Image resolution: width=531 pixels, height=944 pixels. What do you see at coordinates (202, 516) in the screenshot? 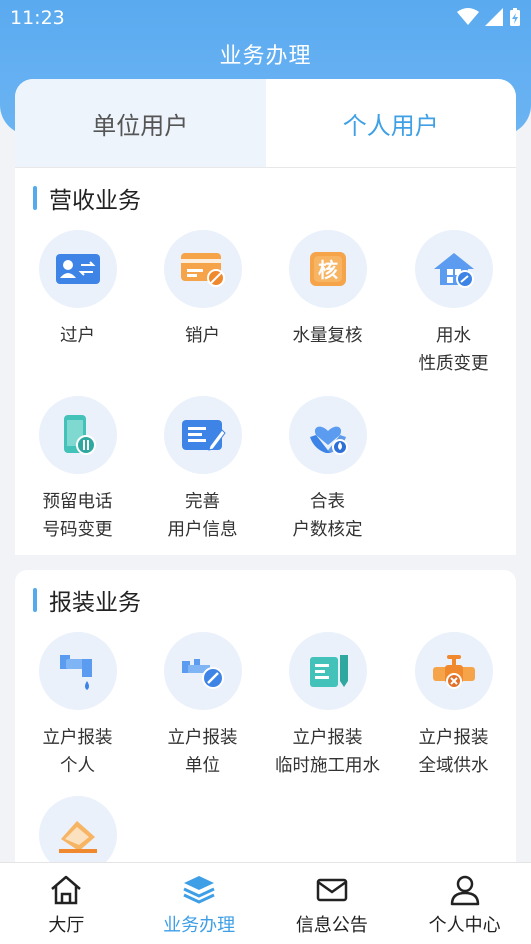
I see `service-item-label: 完善 用户信息` at bounding box center [202, 516].